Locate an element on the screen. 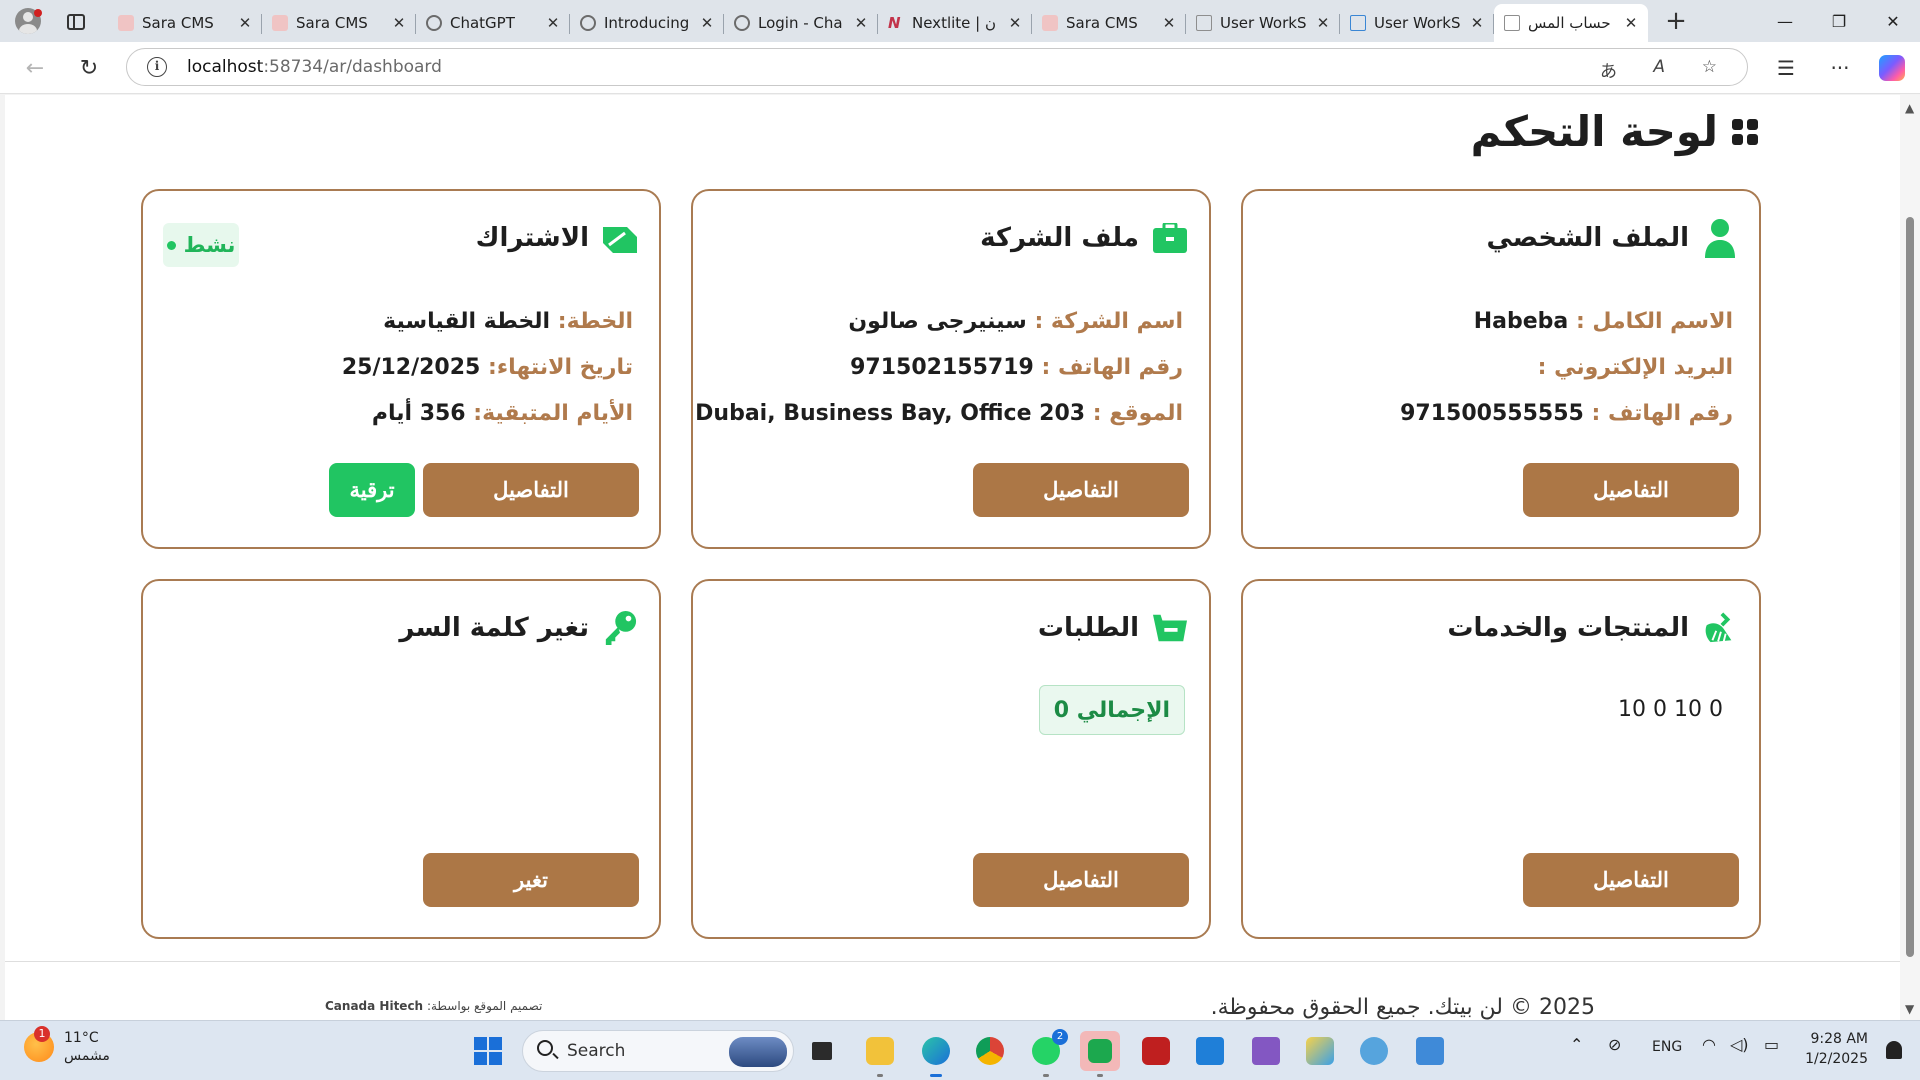 This screenshot has width=1920, height=1080. tab-label: Sara CMS is located at coordinates (1102, 23).